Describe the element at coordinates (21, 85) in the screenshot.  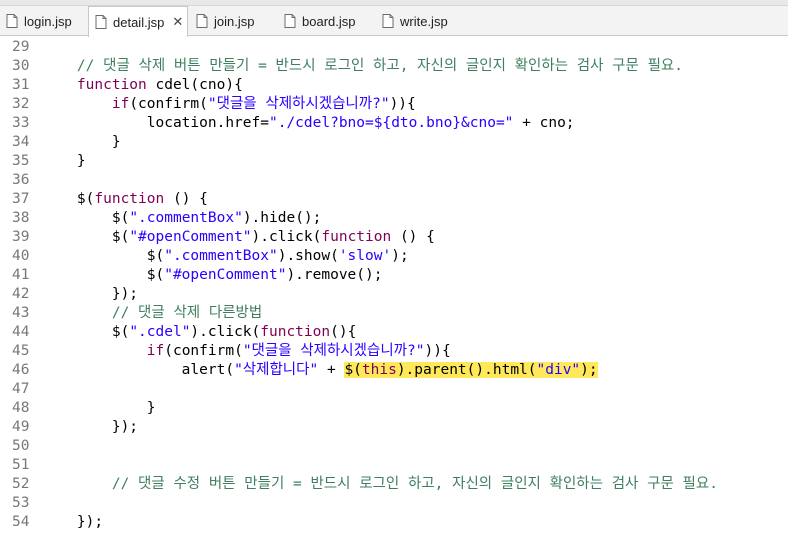
I see `line-number: 31` at that location.